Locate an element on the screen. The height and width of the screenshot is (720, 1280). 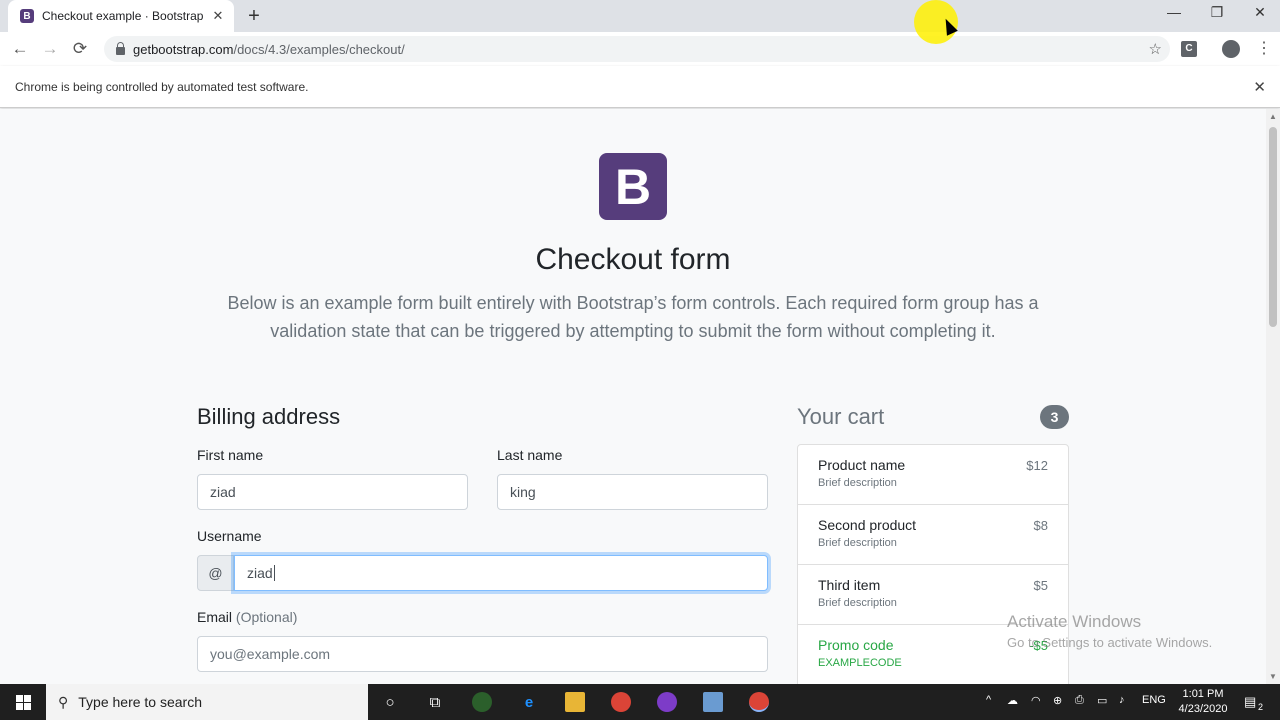
username-at-prefix: @ is located at coordinates (215, 573).